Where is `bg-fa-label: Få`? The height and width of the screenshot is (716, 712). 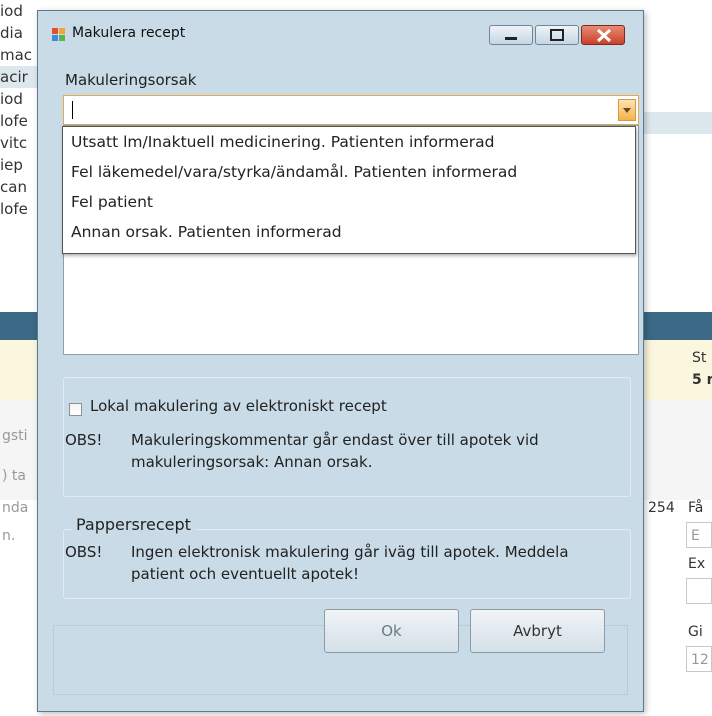 bg-fa-label: Få is located at coordinates (696, 508).